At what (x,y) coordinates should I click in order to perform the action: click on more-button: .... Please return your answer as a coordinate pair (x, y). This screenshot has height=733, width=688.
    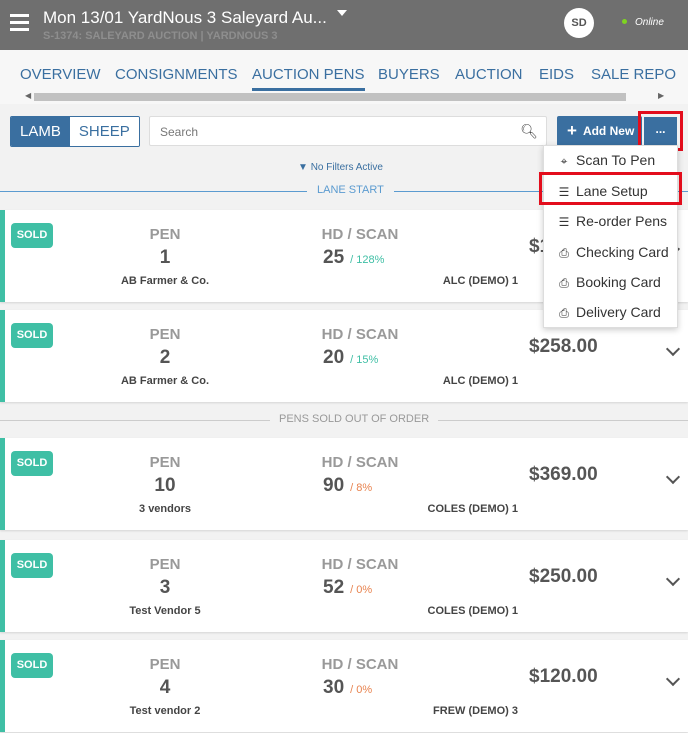
    Looking at the image, I should click on (660, 131).